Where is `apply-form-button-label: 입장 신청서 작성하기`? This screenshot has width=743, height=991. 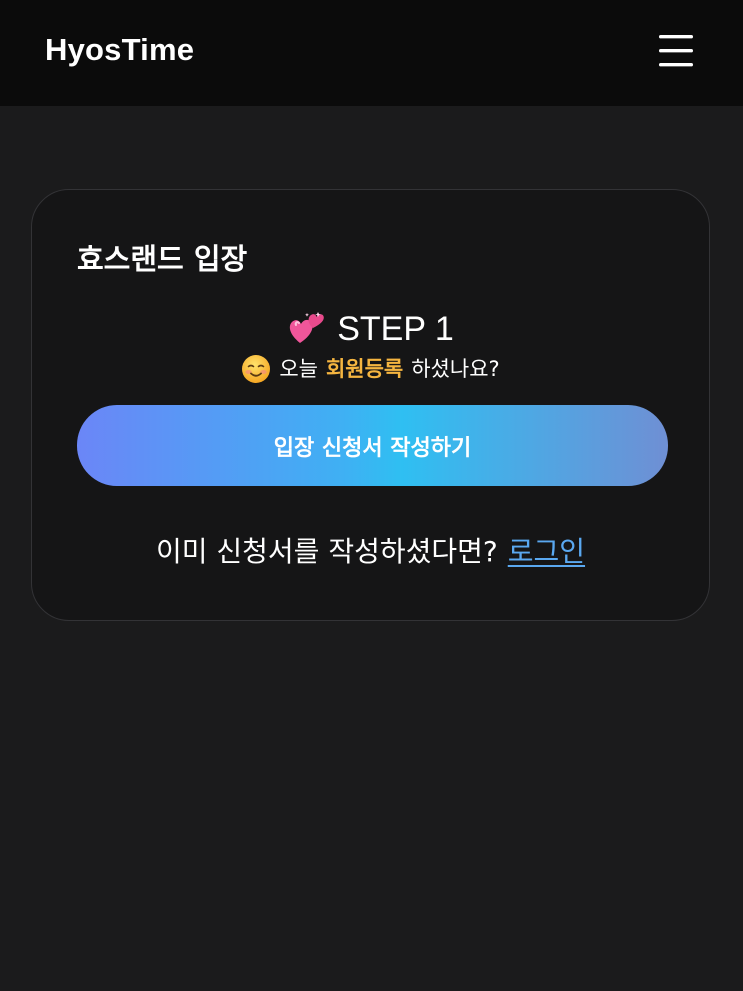
apply-form-button-label: 입장 신청서 작성하기 is located at coordinates (372, 448).